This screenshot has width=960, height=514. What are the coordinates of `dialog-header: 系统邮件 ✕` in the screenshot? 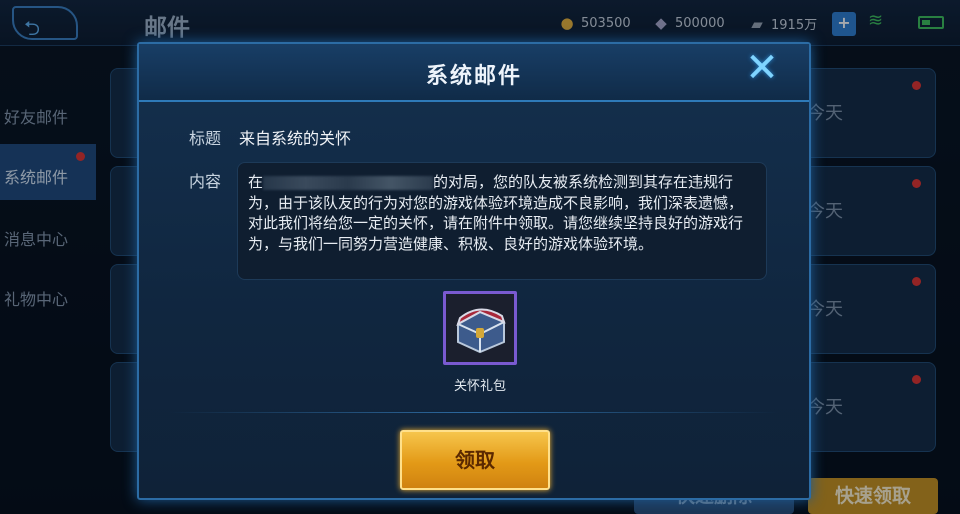 It's located at (474, 73).